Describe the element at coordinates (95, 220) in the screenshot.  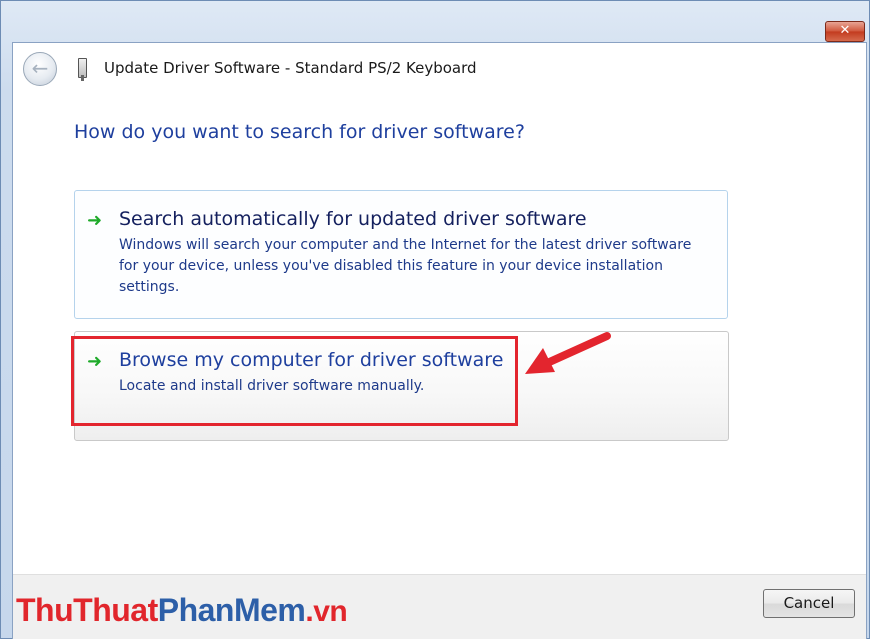
I see `green-arrow-icon: ➜` at that location.